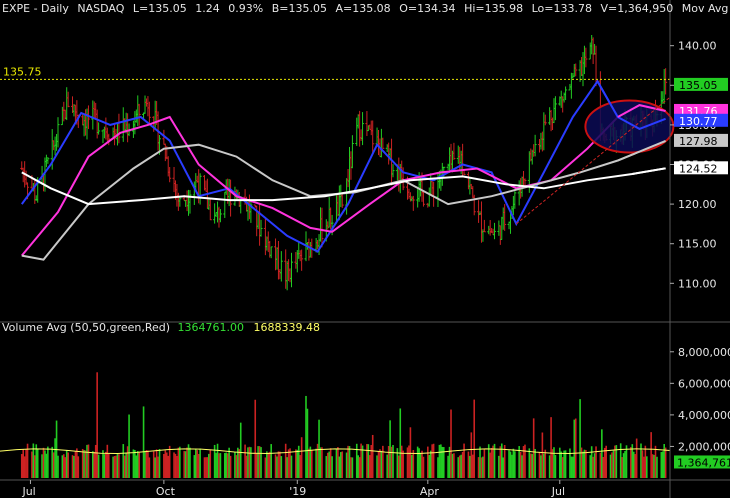 The width and height of the screenshot is (730, 498). Describe the element at coordinates (697, 283) in the screenshot. I see `price-tick-label: 110.00` at that location.